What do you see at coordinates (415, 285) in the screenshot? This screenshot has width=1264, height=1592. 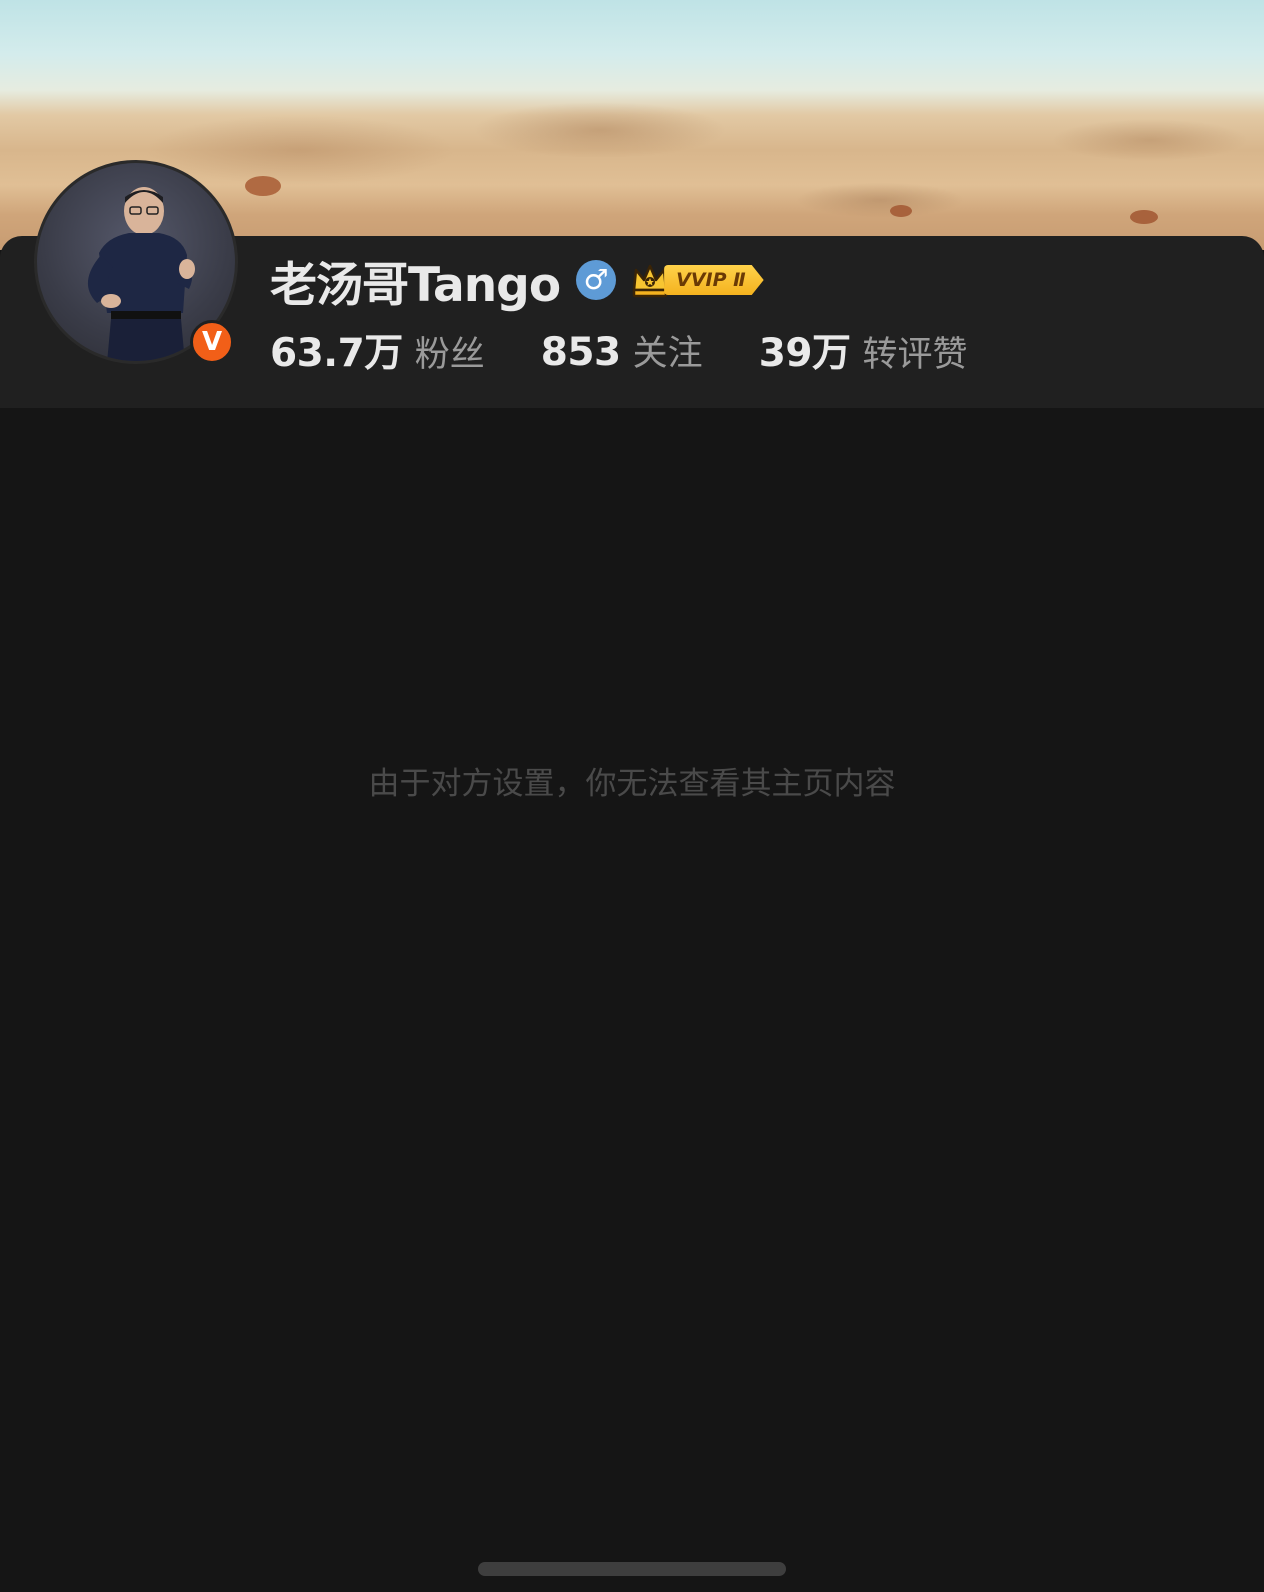 I see `username: 老汤哥Tango` at bounding box center [415, 285].